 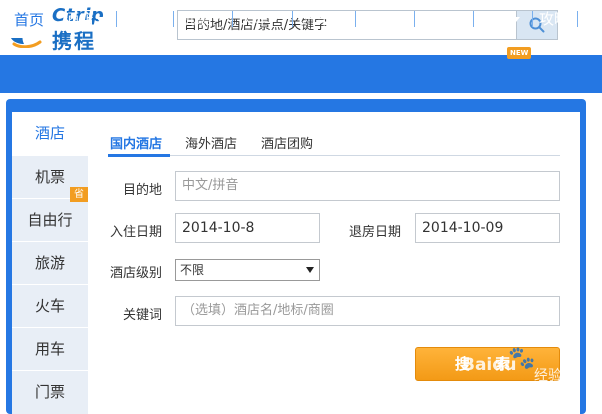 I want to click on global-search-box, so click(x=347, y=25).